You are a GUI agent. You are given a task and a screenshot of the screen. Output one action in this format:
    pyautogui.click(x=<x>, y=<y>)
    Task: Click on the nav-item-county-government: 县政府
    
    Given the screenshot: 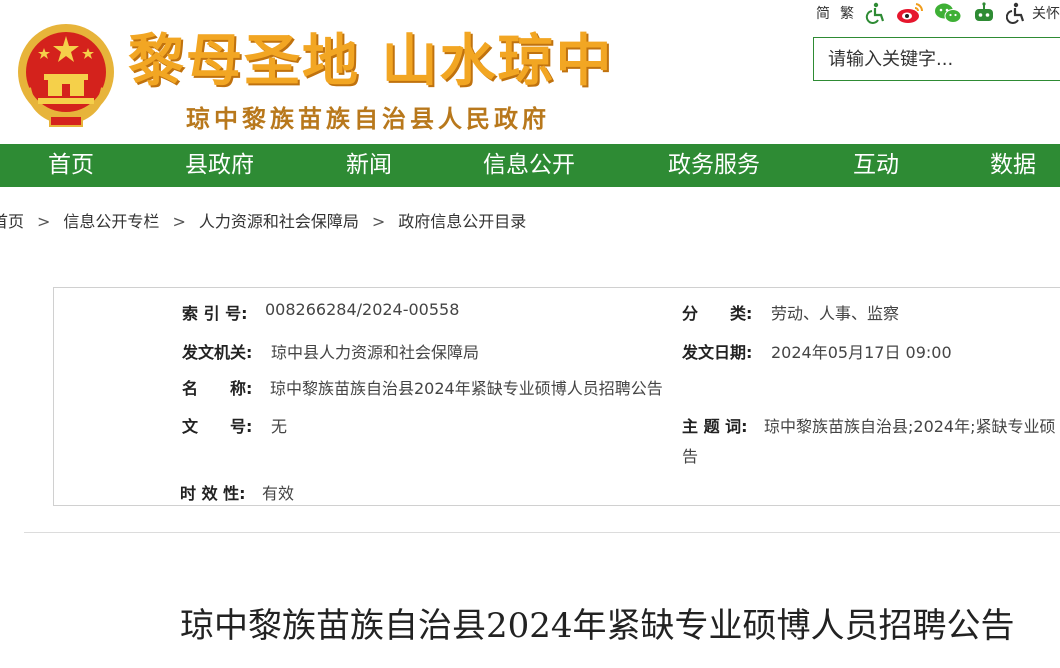 What is the action you would take?
    pyautogui.click(x=219, y=165)
    